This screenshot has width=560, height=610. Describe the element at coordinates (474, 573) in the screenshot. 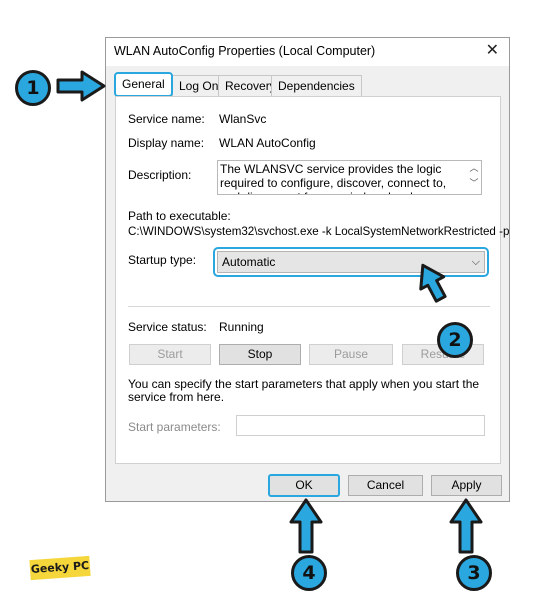

I see `callout-3: 3` at that location.